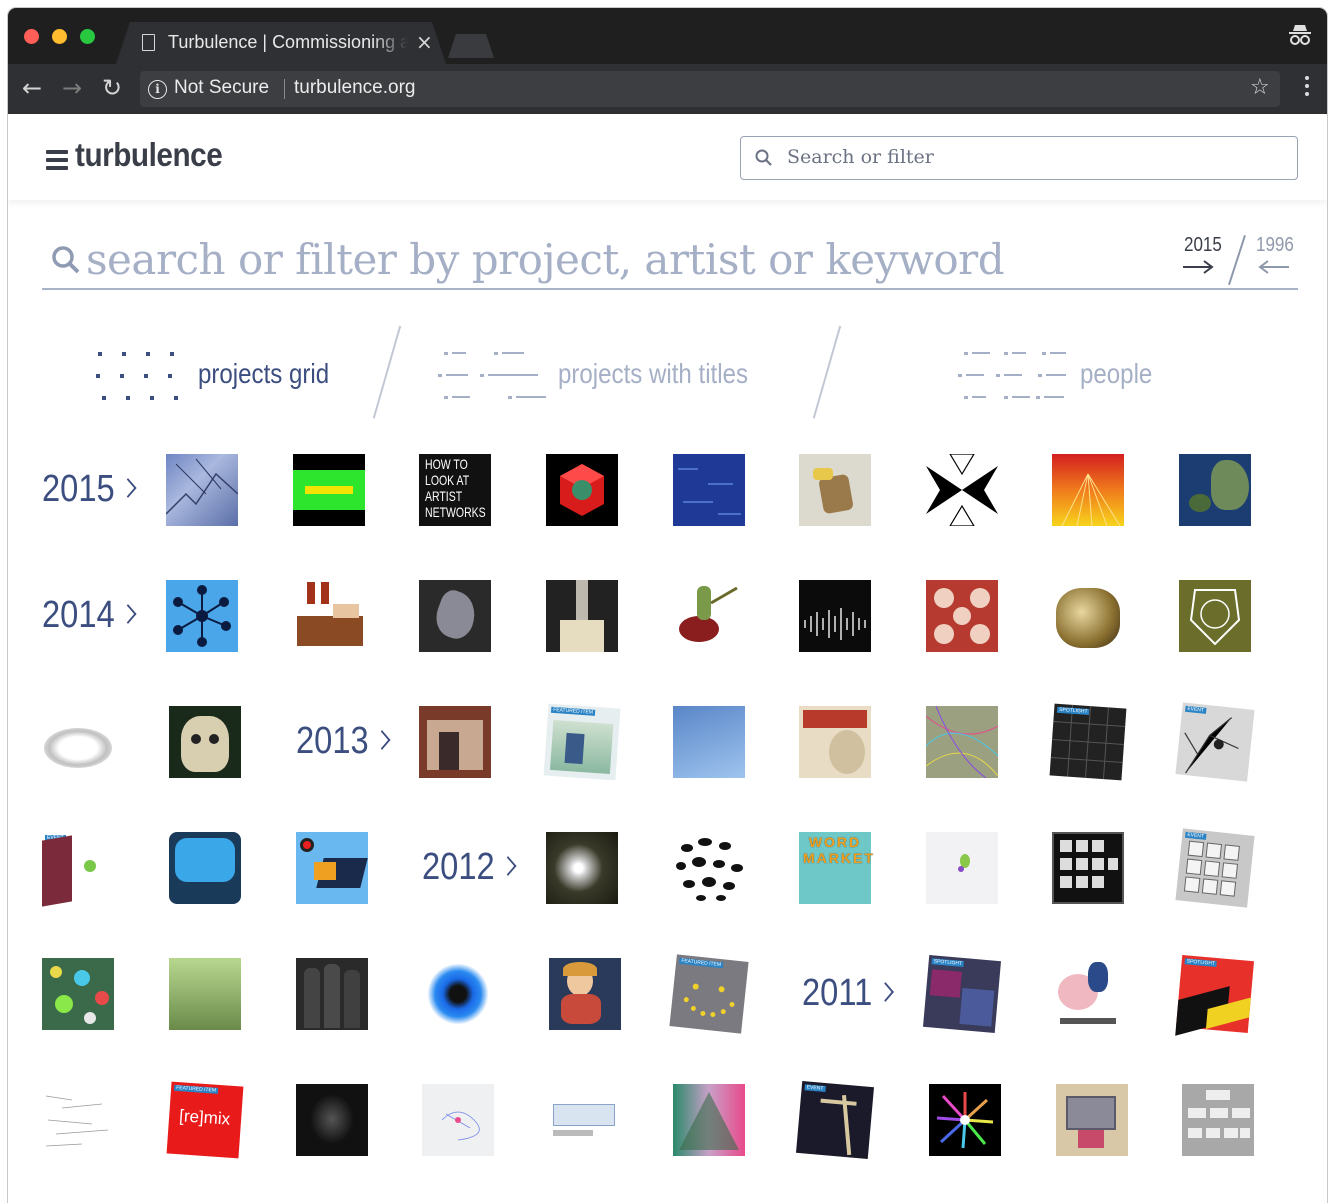 This screenshot has width=1335, height=1203. Describe the element at coordinates (205, 1120) in the screenshot. I see `project-thumbnail: FEATURED ITEM [re]mix` at that location.